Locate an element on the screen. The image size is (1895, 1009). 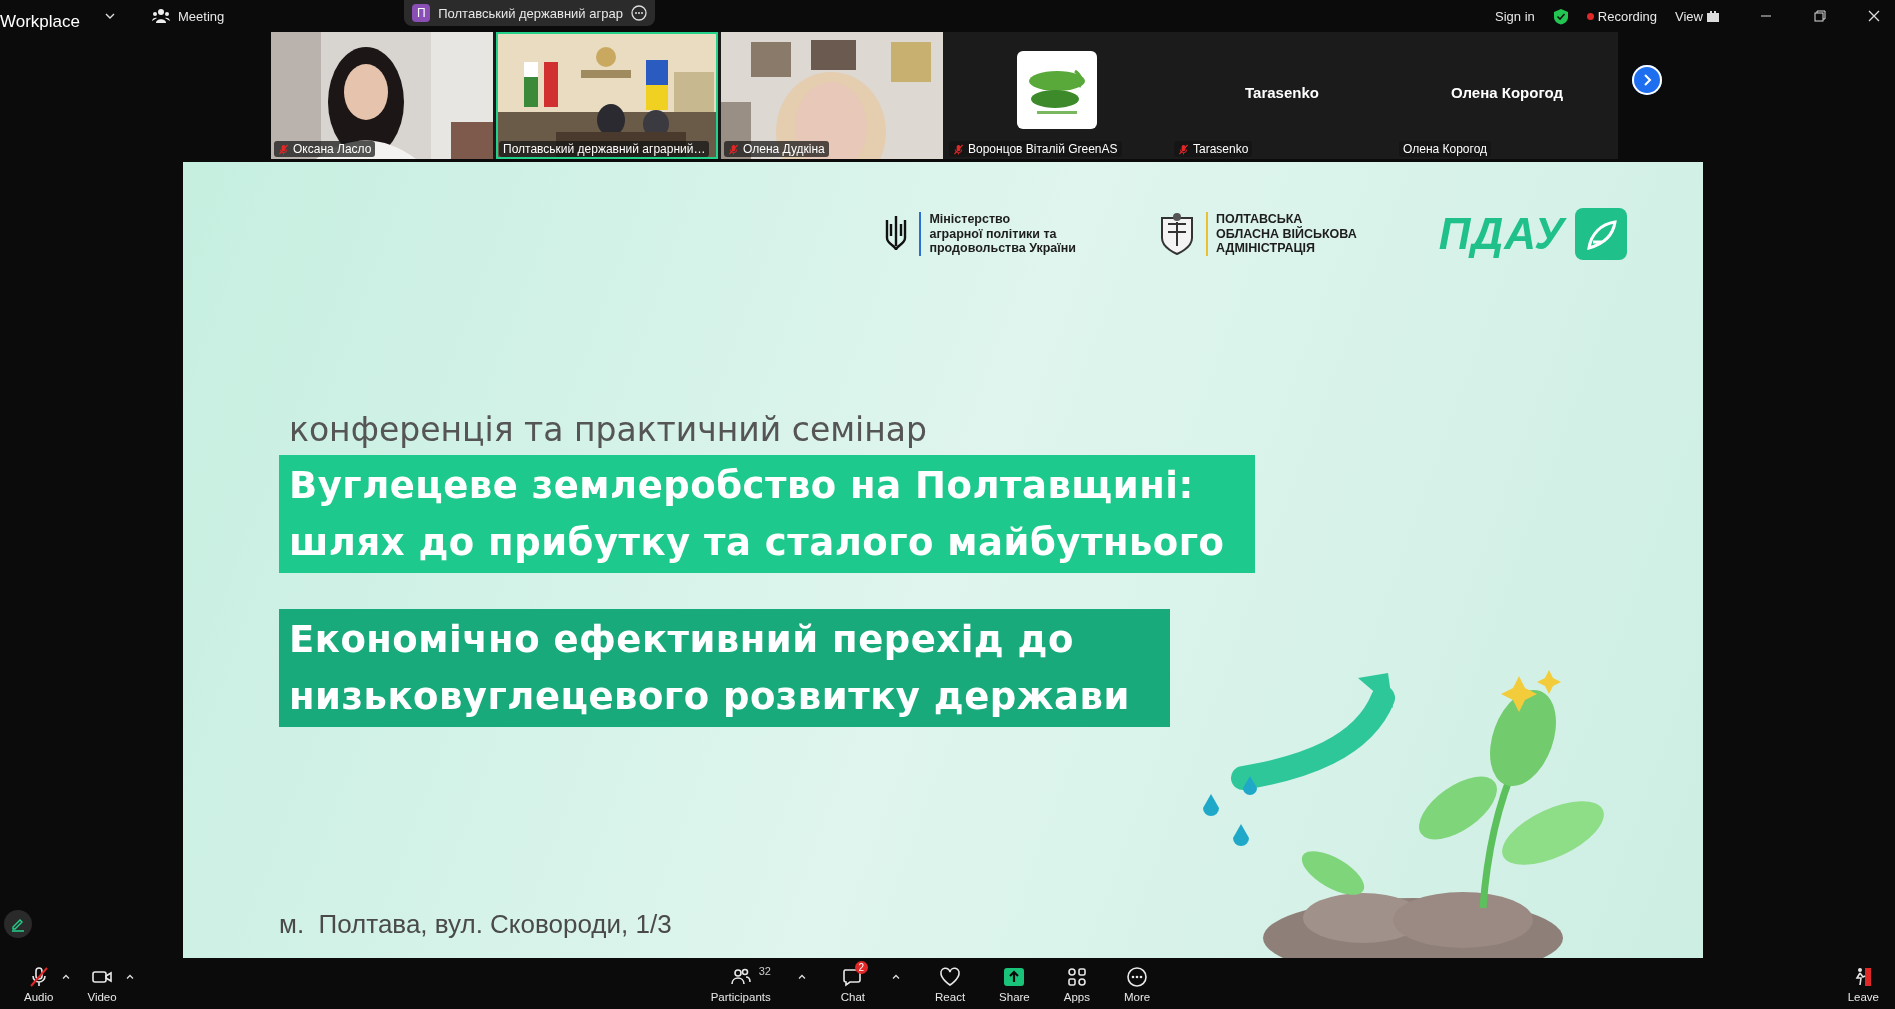
participant-count: 32 is located at coordinates (764, 970).